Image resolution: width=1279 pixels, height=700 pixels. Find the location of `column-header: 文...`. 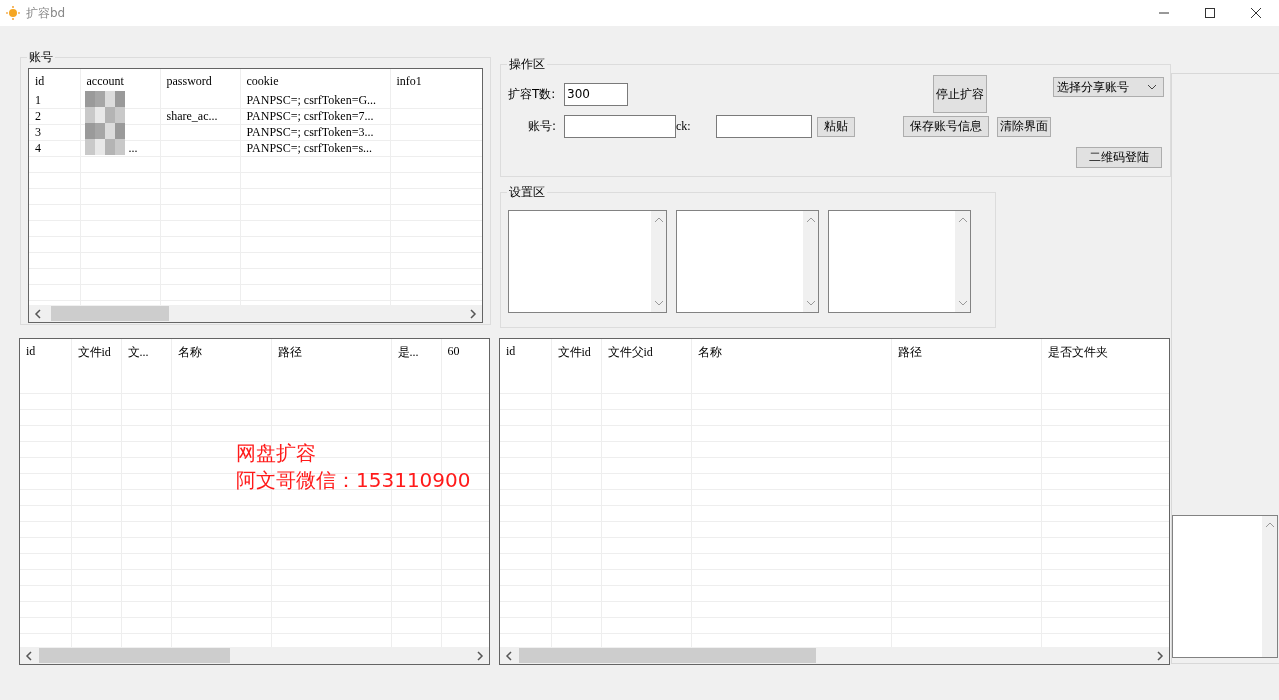

column-header: 文... is located at coordinates (138, 352).